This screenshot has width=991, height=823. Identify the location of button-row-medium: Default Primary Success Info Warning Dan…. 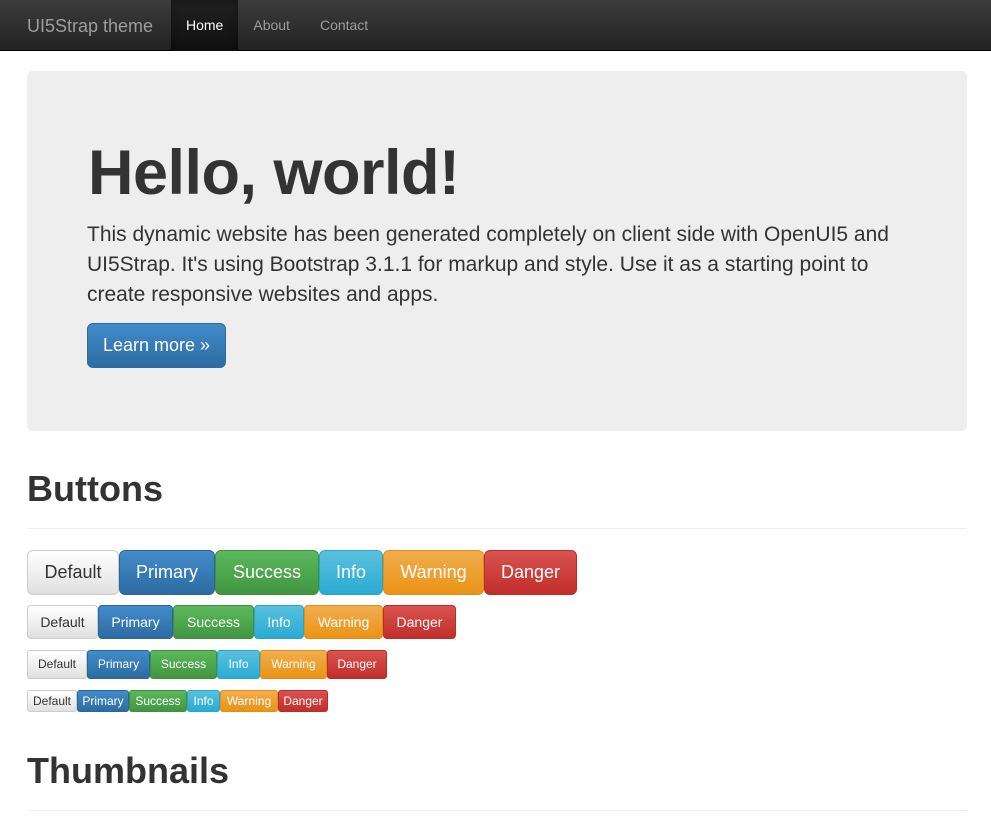
(241, 622).